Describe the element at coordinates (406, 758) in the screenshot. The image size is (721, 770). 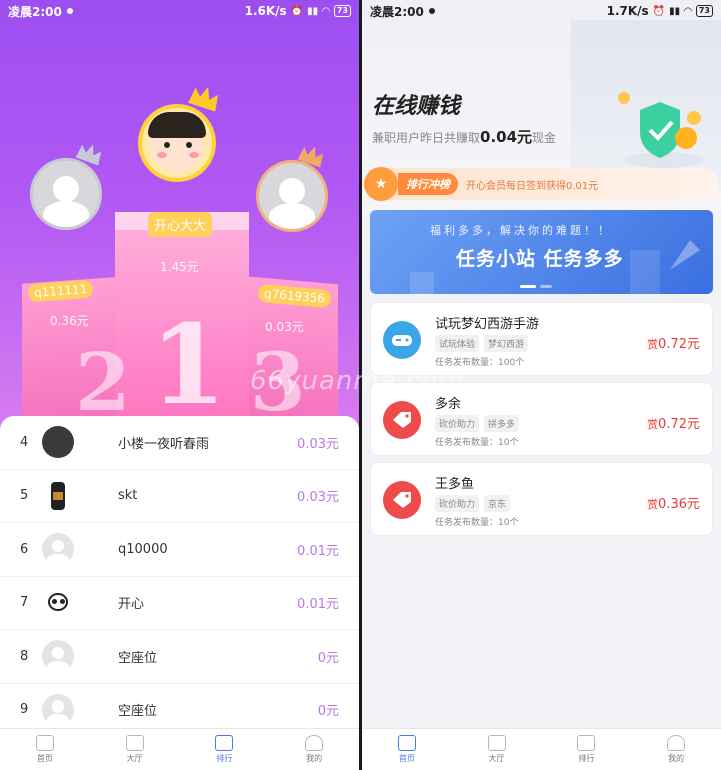
I see `tab-label: 首页` at that location.